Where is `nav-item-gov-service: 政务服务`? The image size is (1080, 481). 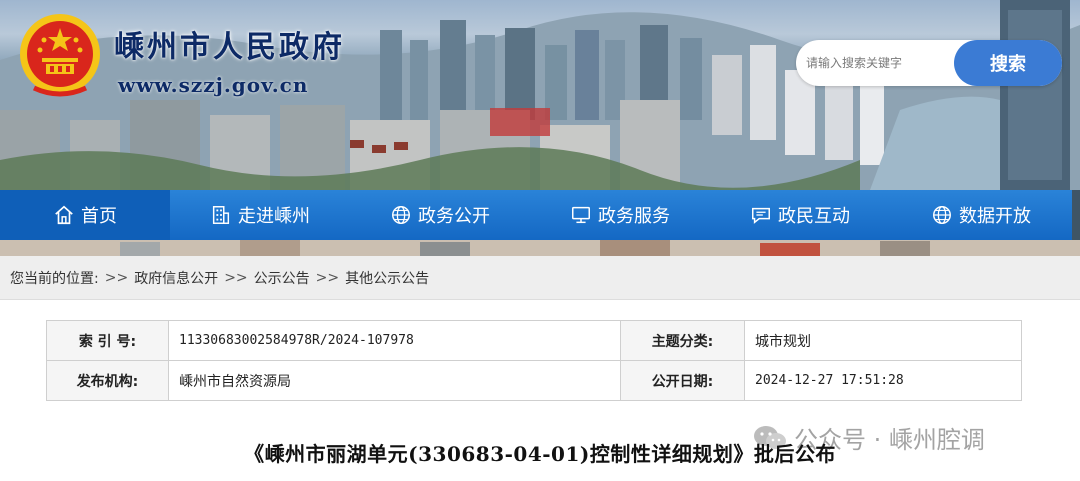
nav-item-gov-service: 政务服务 is located at coordinates (620, 215).